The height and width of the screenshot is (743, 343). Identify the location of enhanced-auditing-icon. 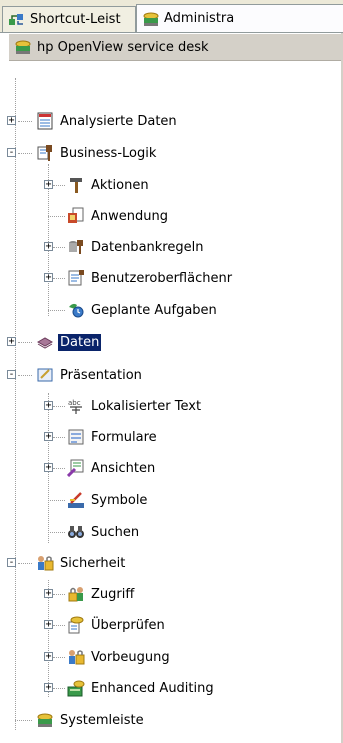
(76, 688).